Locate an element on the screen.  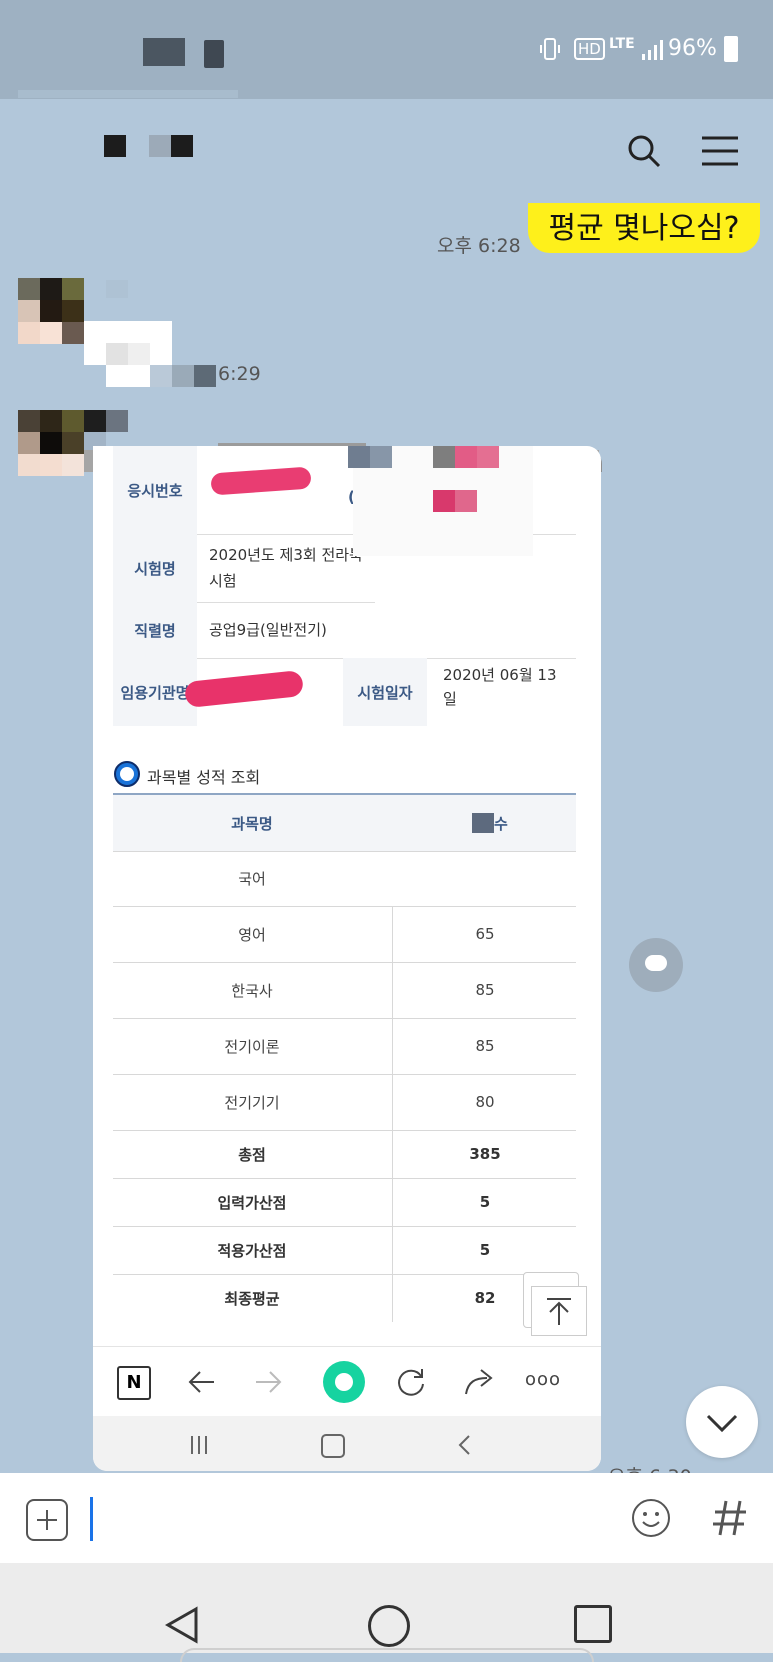
blurred-sender-name is located at coordinates (117, 289).